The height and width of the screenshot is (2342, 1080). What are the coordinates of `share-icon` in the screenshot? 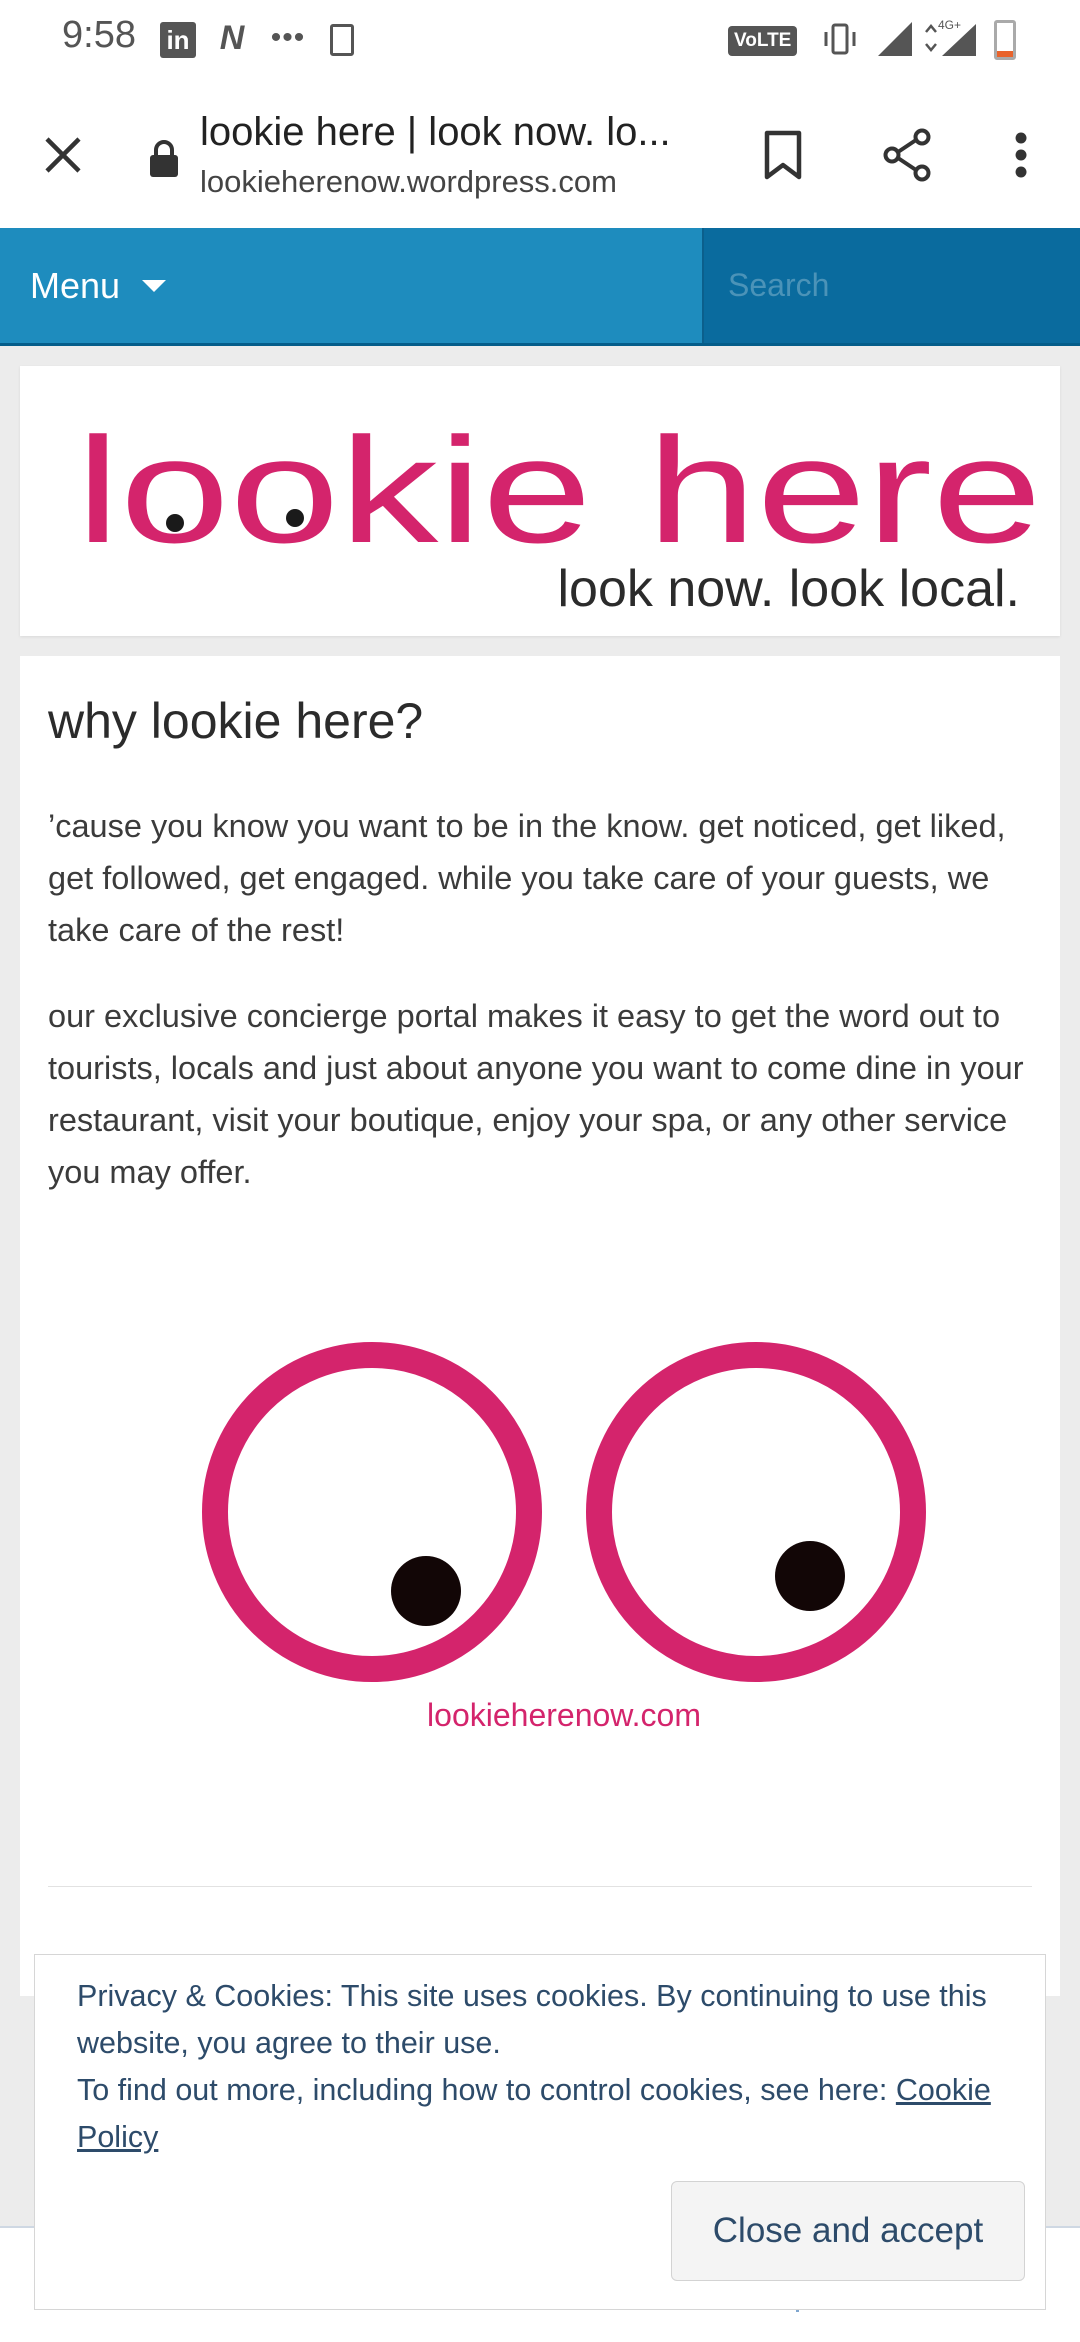 It's located at (907, 155).